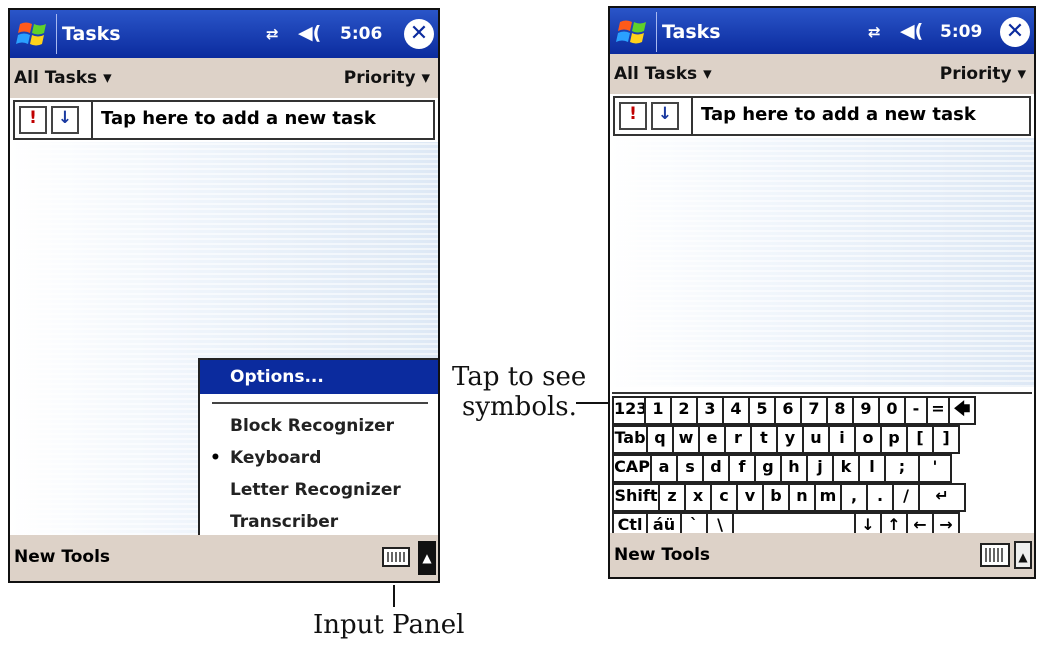 The image size is (1040, 648). Describe the element at coordinates (698, 497) in the screenshot. I see `key: x` at that location.